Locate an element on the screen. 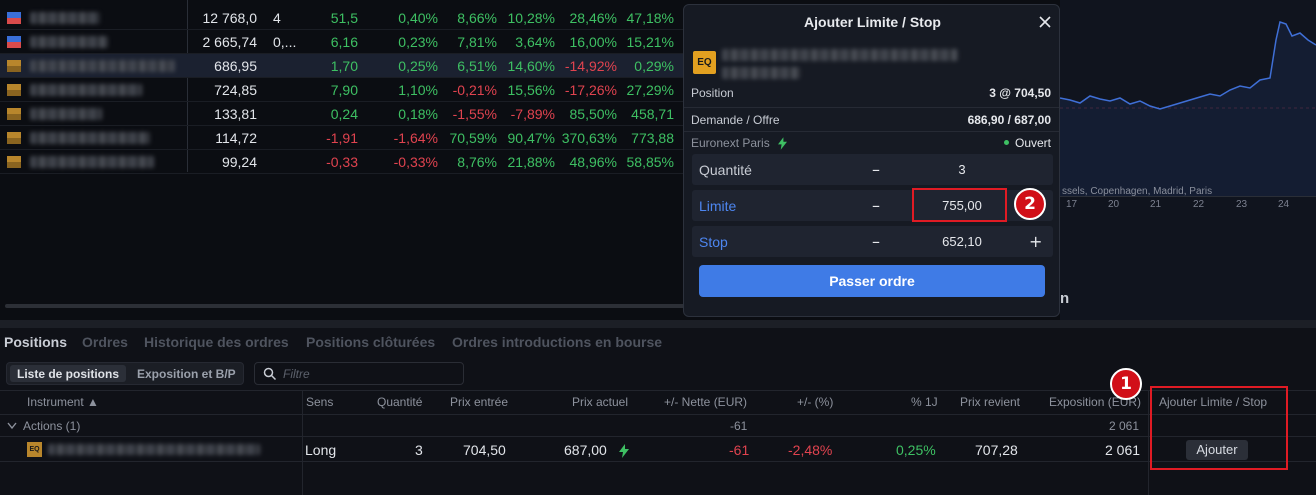 The height and width of the screenshot is (495, 1316). filter-box is located at coordinates (359, 373).